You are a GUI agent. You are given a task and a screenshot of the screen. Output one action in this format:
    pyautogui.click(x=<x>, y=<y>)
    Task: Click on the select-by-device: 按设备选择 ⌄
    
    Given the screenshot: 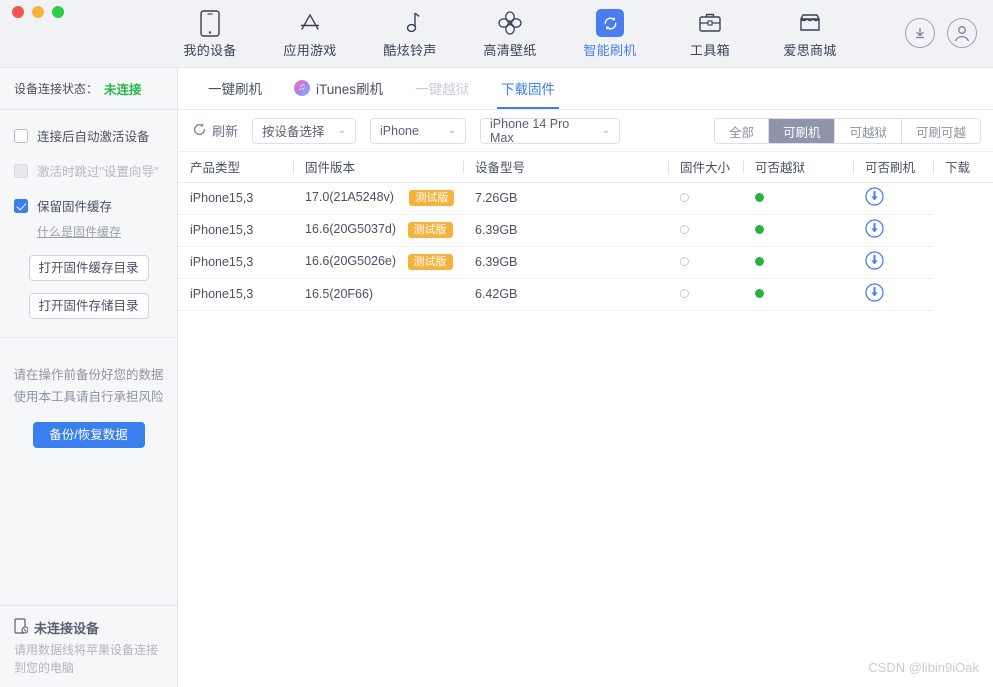 What is the action you would take?
    pyautogui.click(x=304, y=130)
    